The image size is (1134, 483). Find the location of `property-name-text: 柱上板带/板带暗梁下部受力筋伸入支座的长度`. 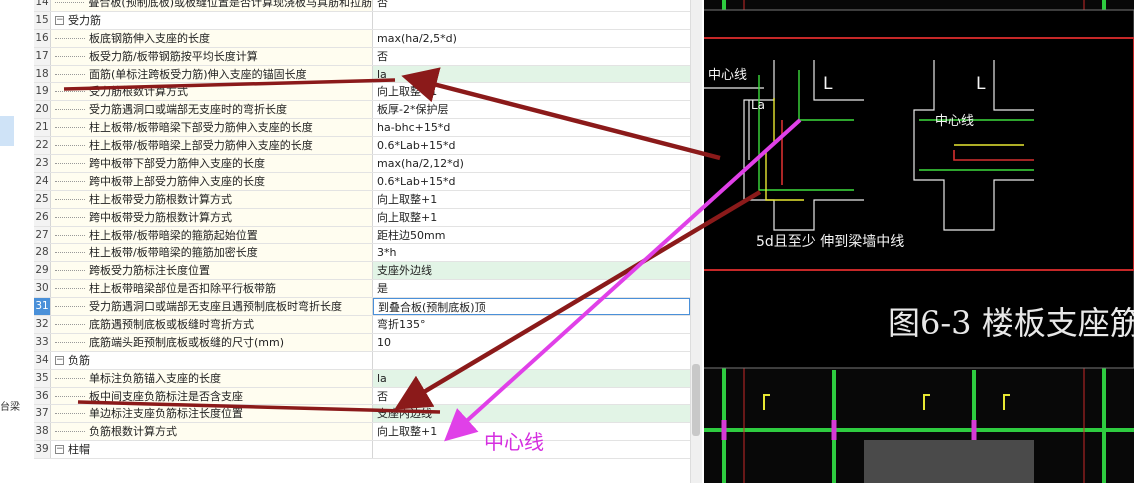

property-name-text: 柱上板带/板带暗梁下部受力筋伸入支座的长度 is located at coordinates (201, 128).